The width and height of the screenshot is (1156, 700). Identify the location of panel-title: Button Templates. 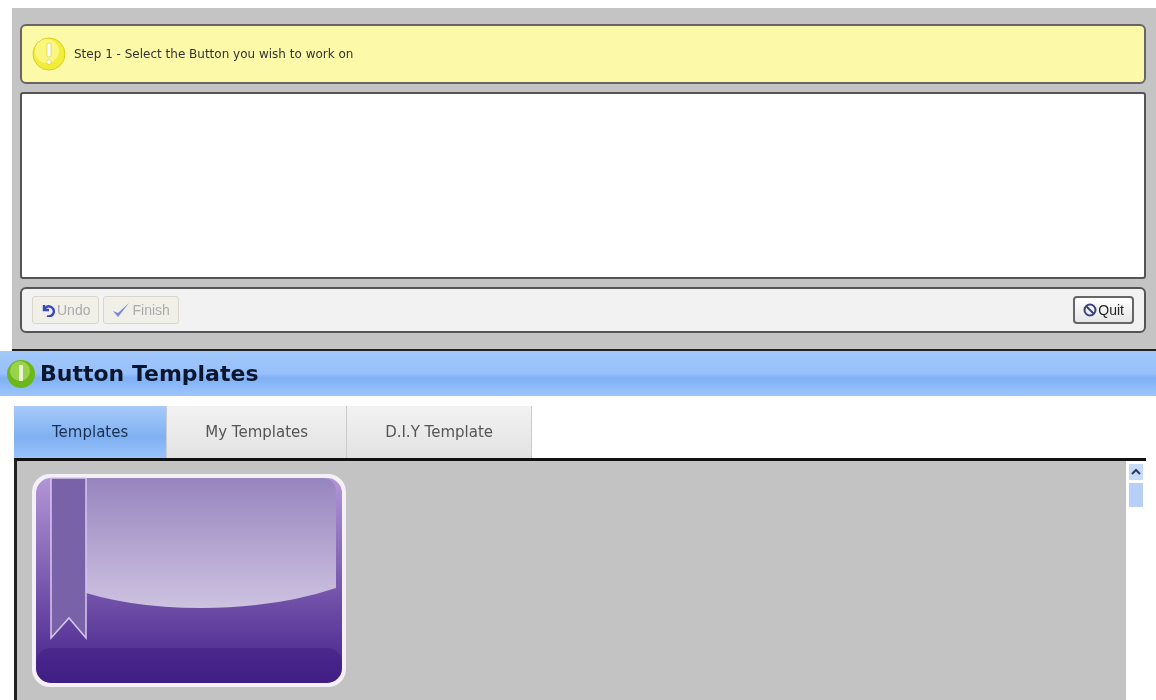
(149, 373).